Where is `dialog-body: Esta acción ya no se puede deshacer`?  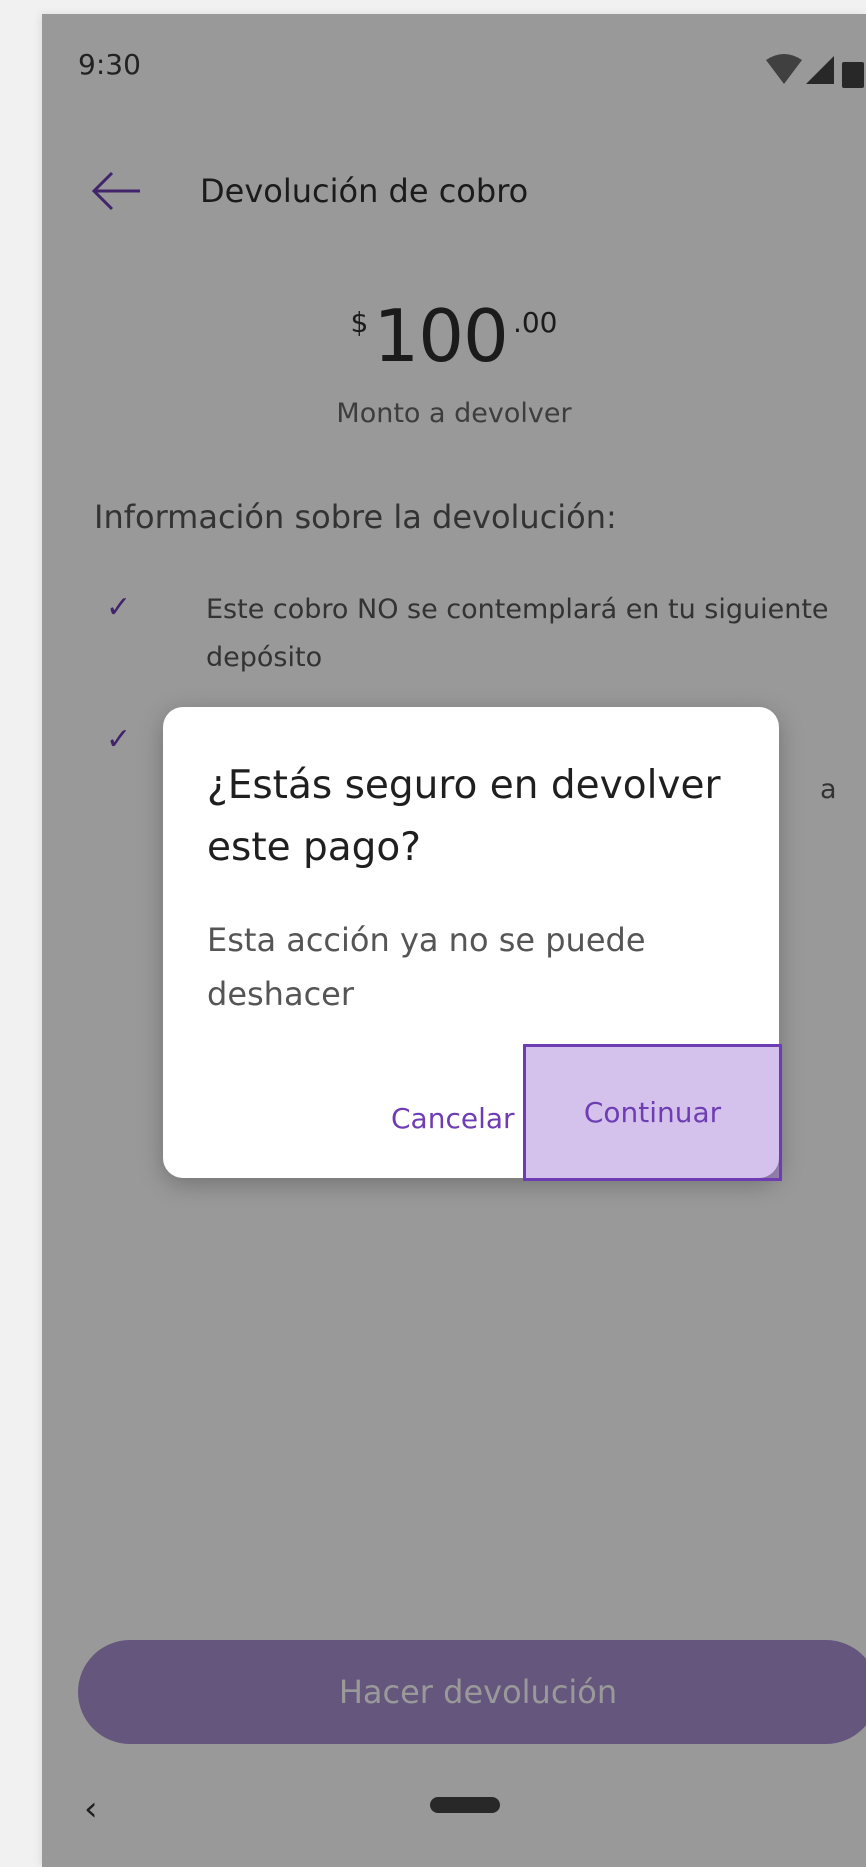
dialog-body: Esta acción ya no se puede deshacer is located at coordinates (477, 967).